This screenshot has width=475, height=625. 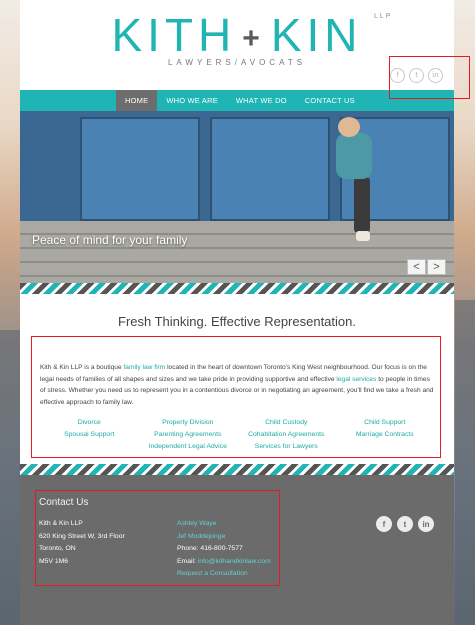 I want to click on firm-name: Kith & Kin LLP, so click(x=61, y=523).